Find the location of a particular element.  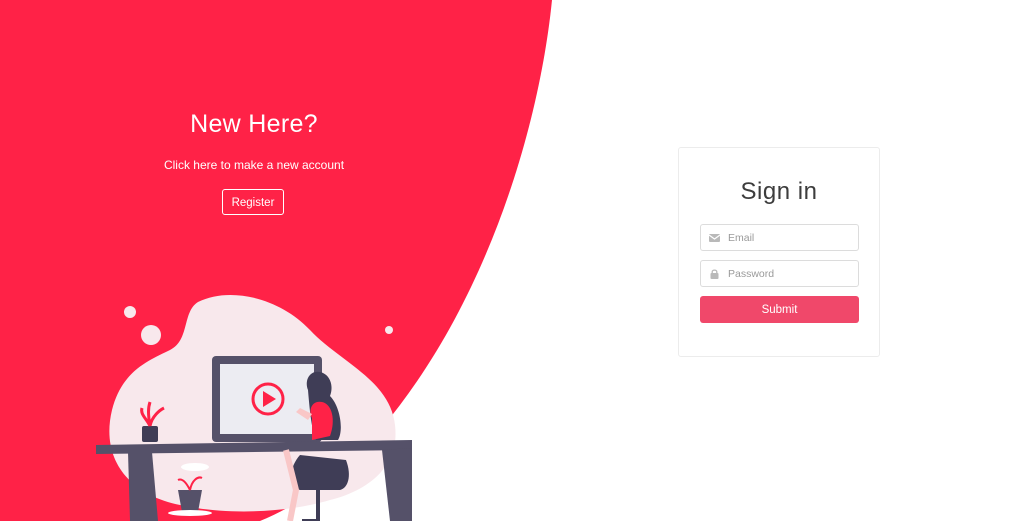

password-field is located at coordinates (779, 273).